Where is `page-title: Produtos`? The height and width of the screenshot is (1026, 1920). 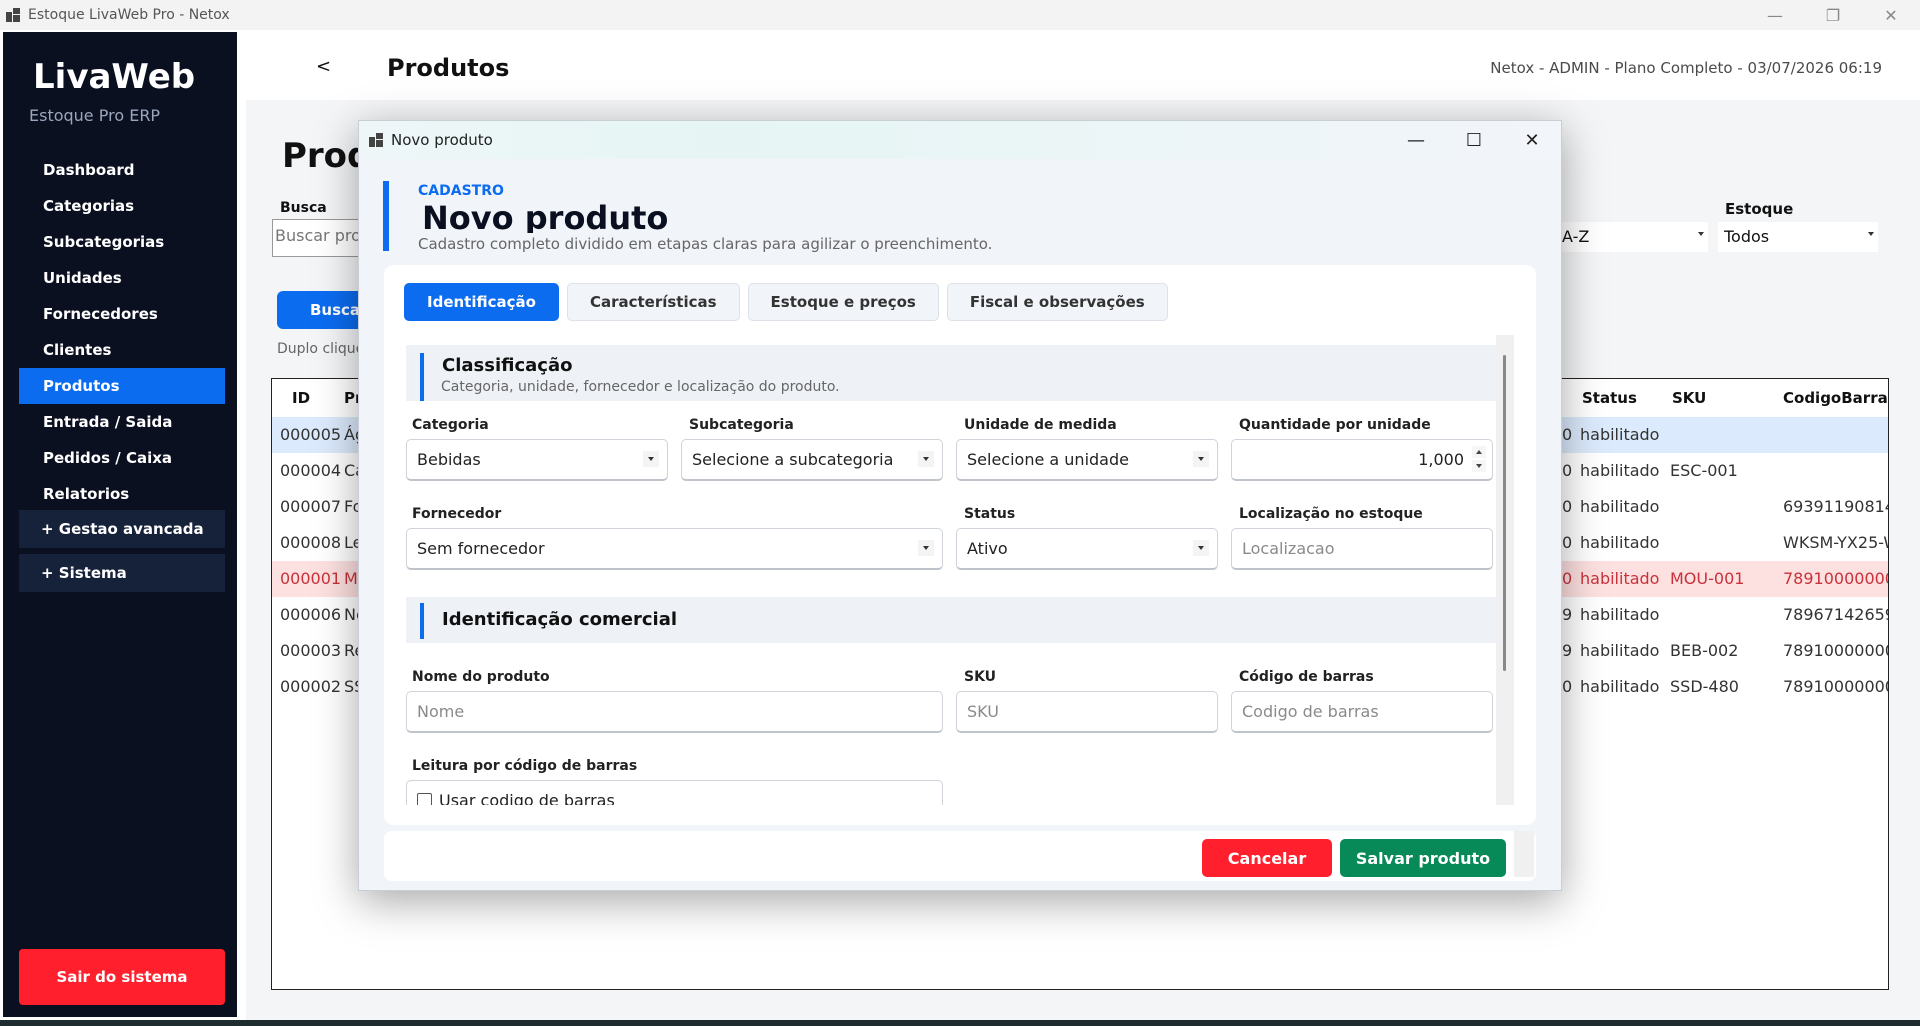
page-title: Produtos is located at coordinates (448, 68).